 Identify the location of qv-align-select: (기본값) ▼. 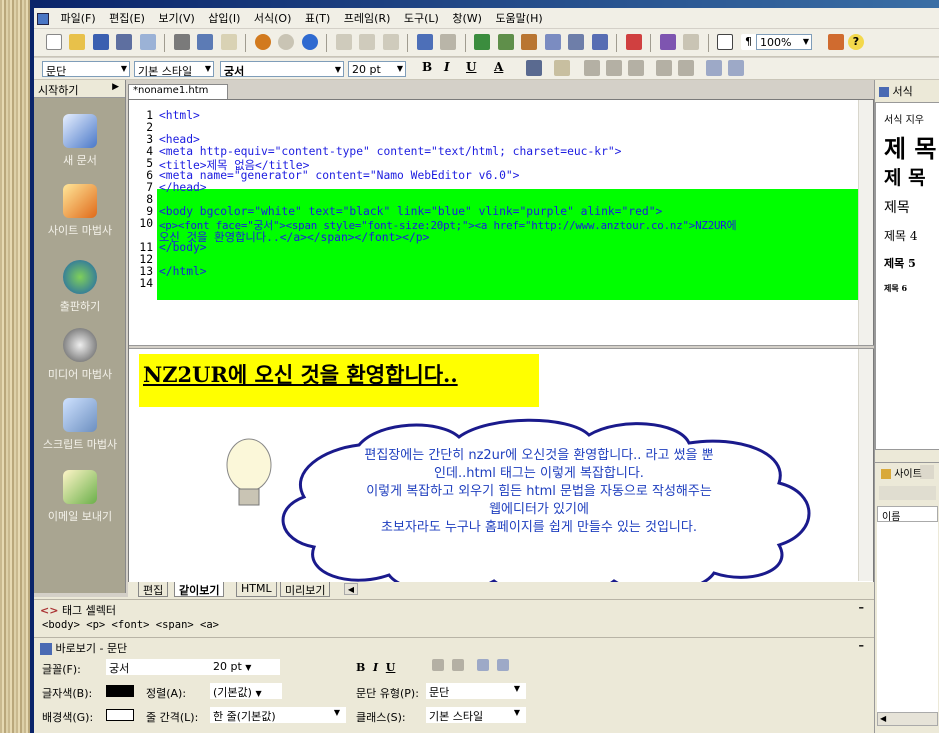
(246, 691).